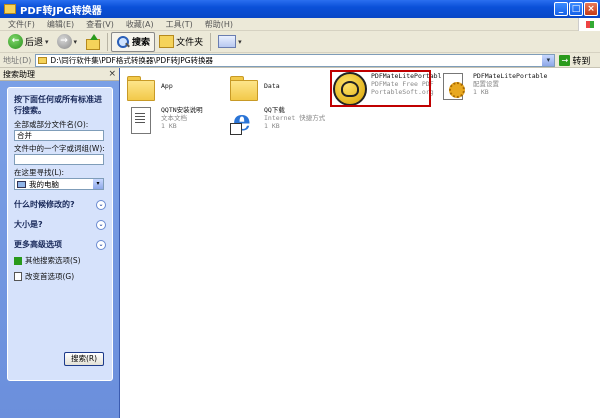 This screenshot has width=600, height=418. I want to click on look-in-select: 我的电脑 ▾, so click(59, 184).